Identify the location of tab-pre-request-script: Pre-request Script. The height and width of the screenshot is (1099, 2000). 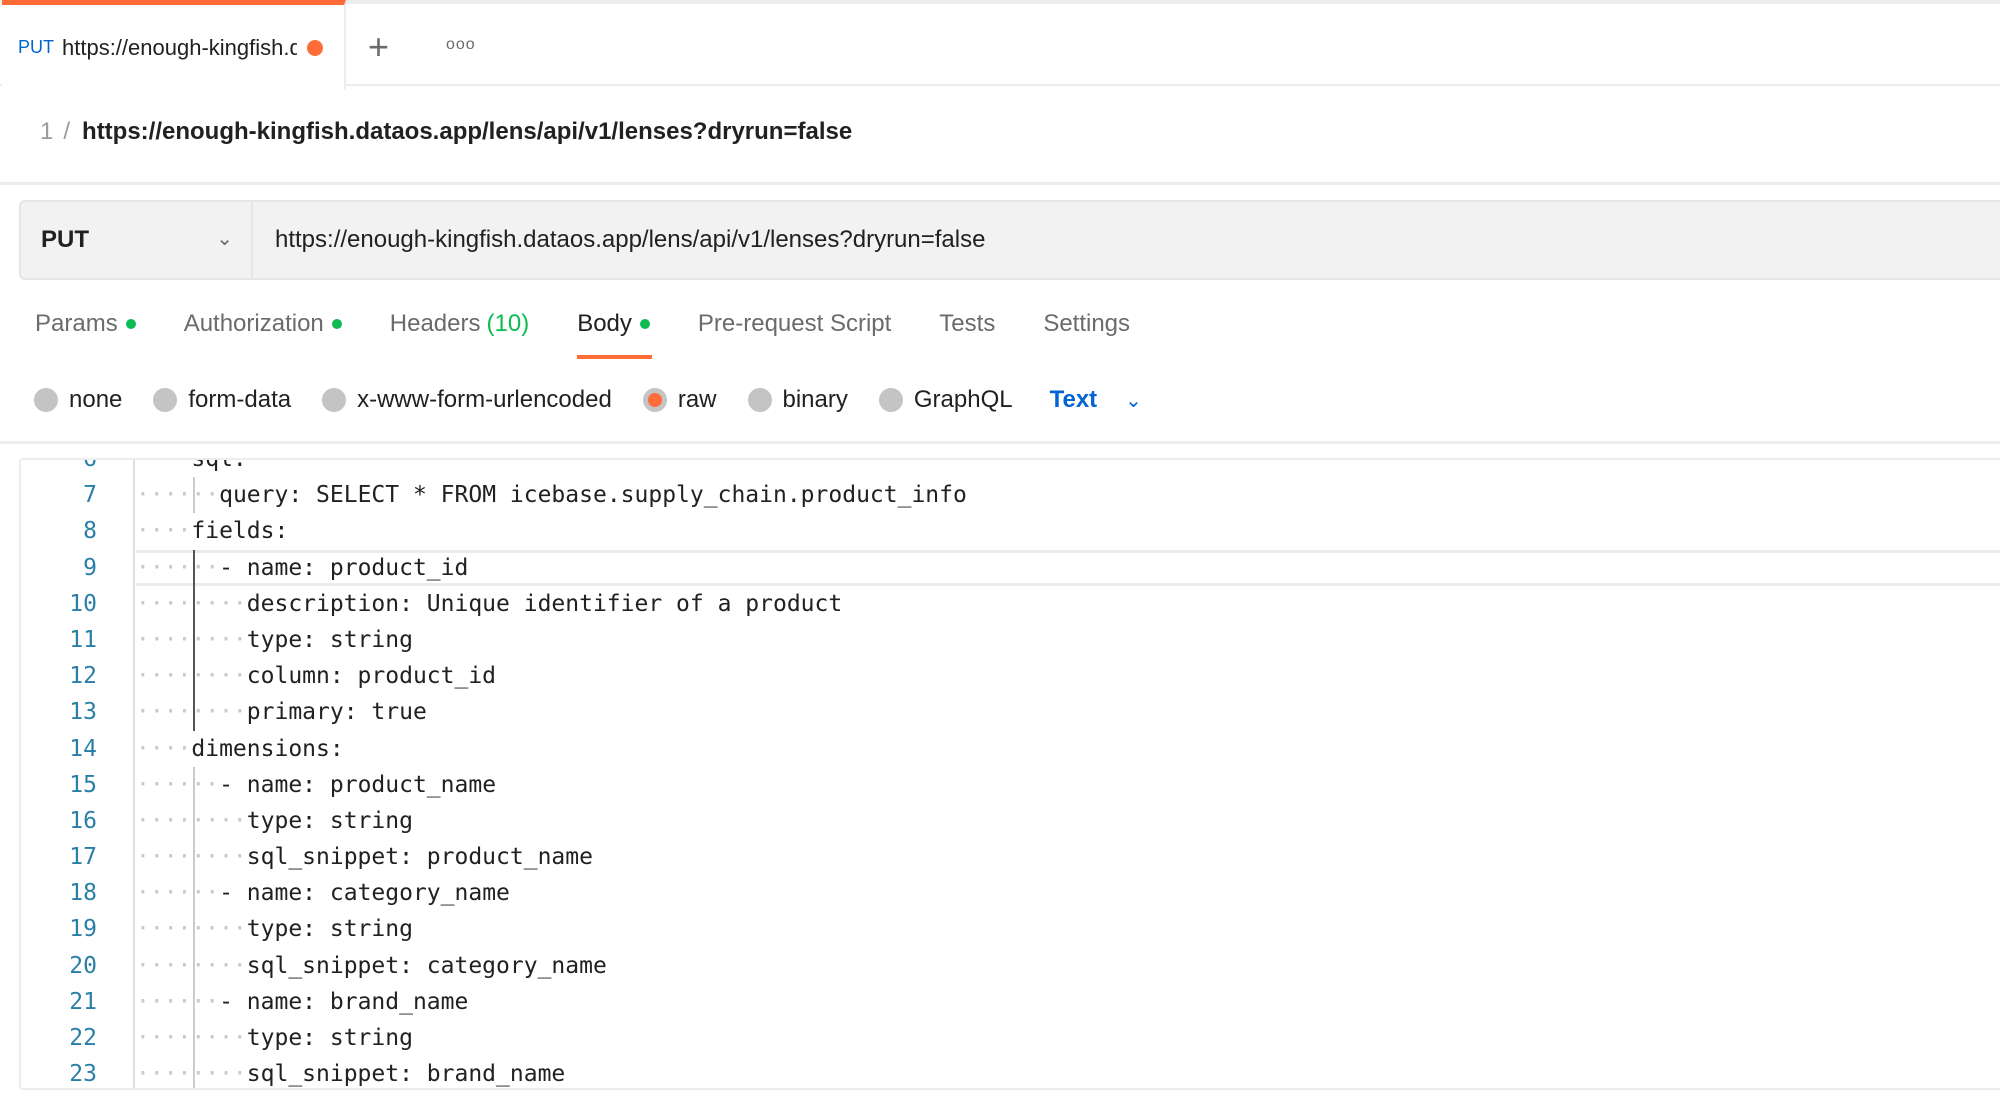
(794, 324).